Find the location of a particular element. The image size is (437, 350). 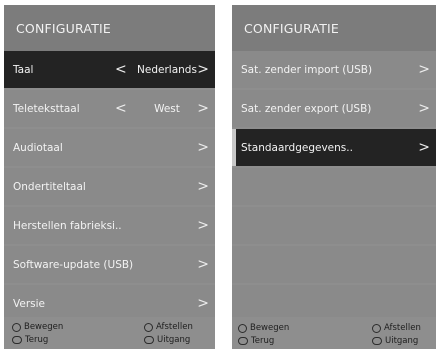

menu-item-factory-reset: Herstellen fabrieksi.. > is located at coordinates (109, 225).